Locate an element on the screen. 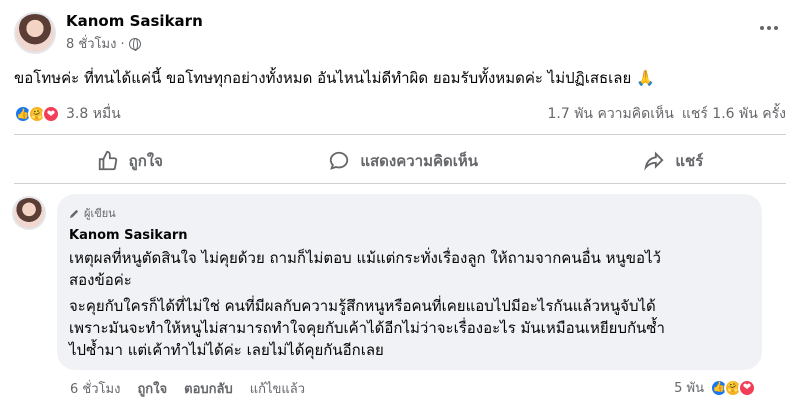 This screenshot has width=800, height=405. comment-reply-button: ตอบกลับ is located at coordinates (208, 388).